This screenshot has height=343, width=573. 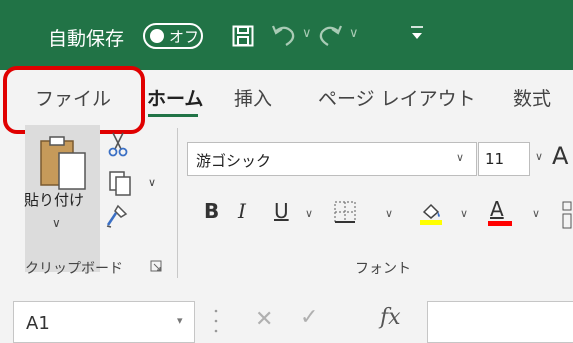 I want to click on font-name-value: 游ゴシック, so click(x=234, y=161).